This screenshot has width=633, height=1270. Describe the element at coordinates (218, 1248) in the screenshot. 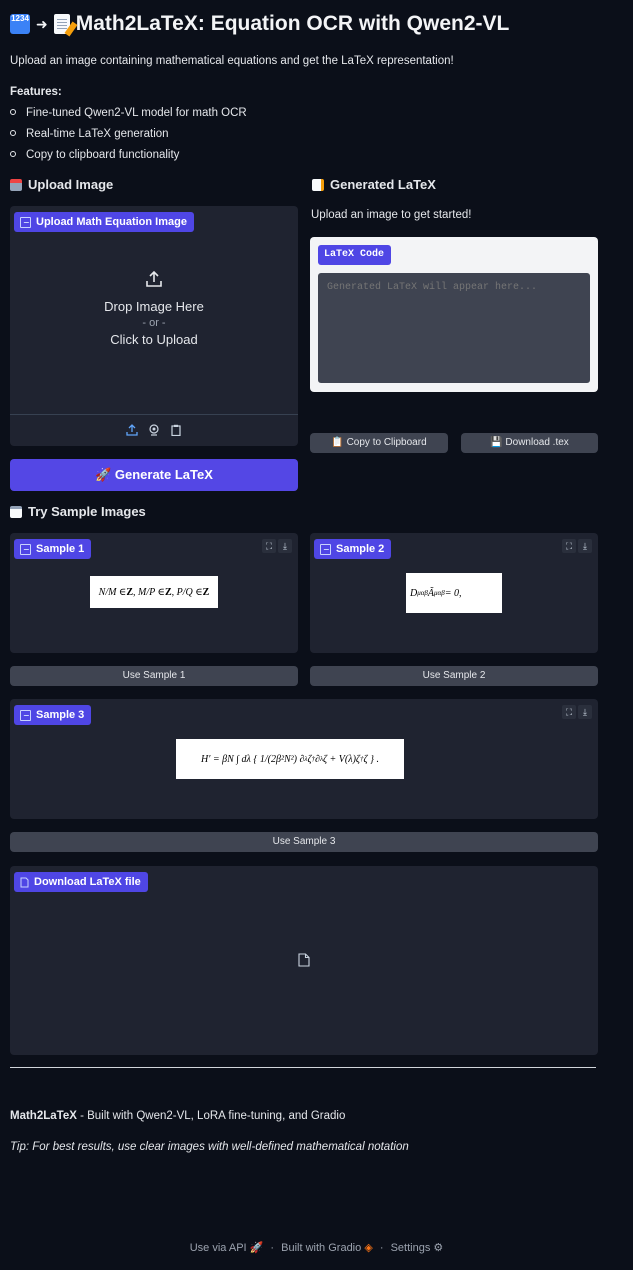

I see `use-via-api-link: Use via API` at that location.